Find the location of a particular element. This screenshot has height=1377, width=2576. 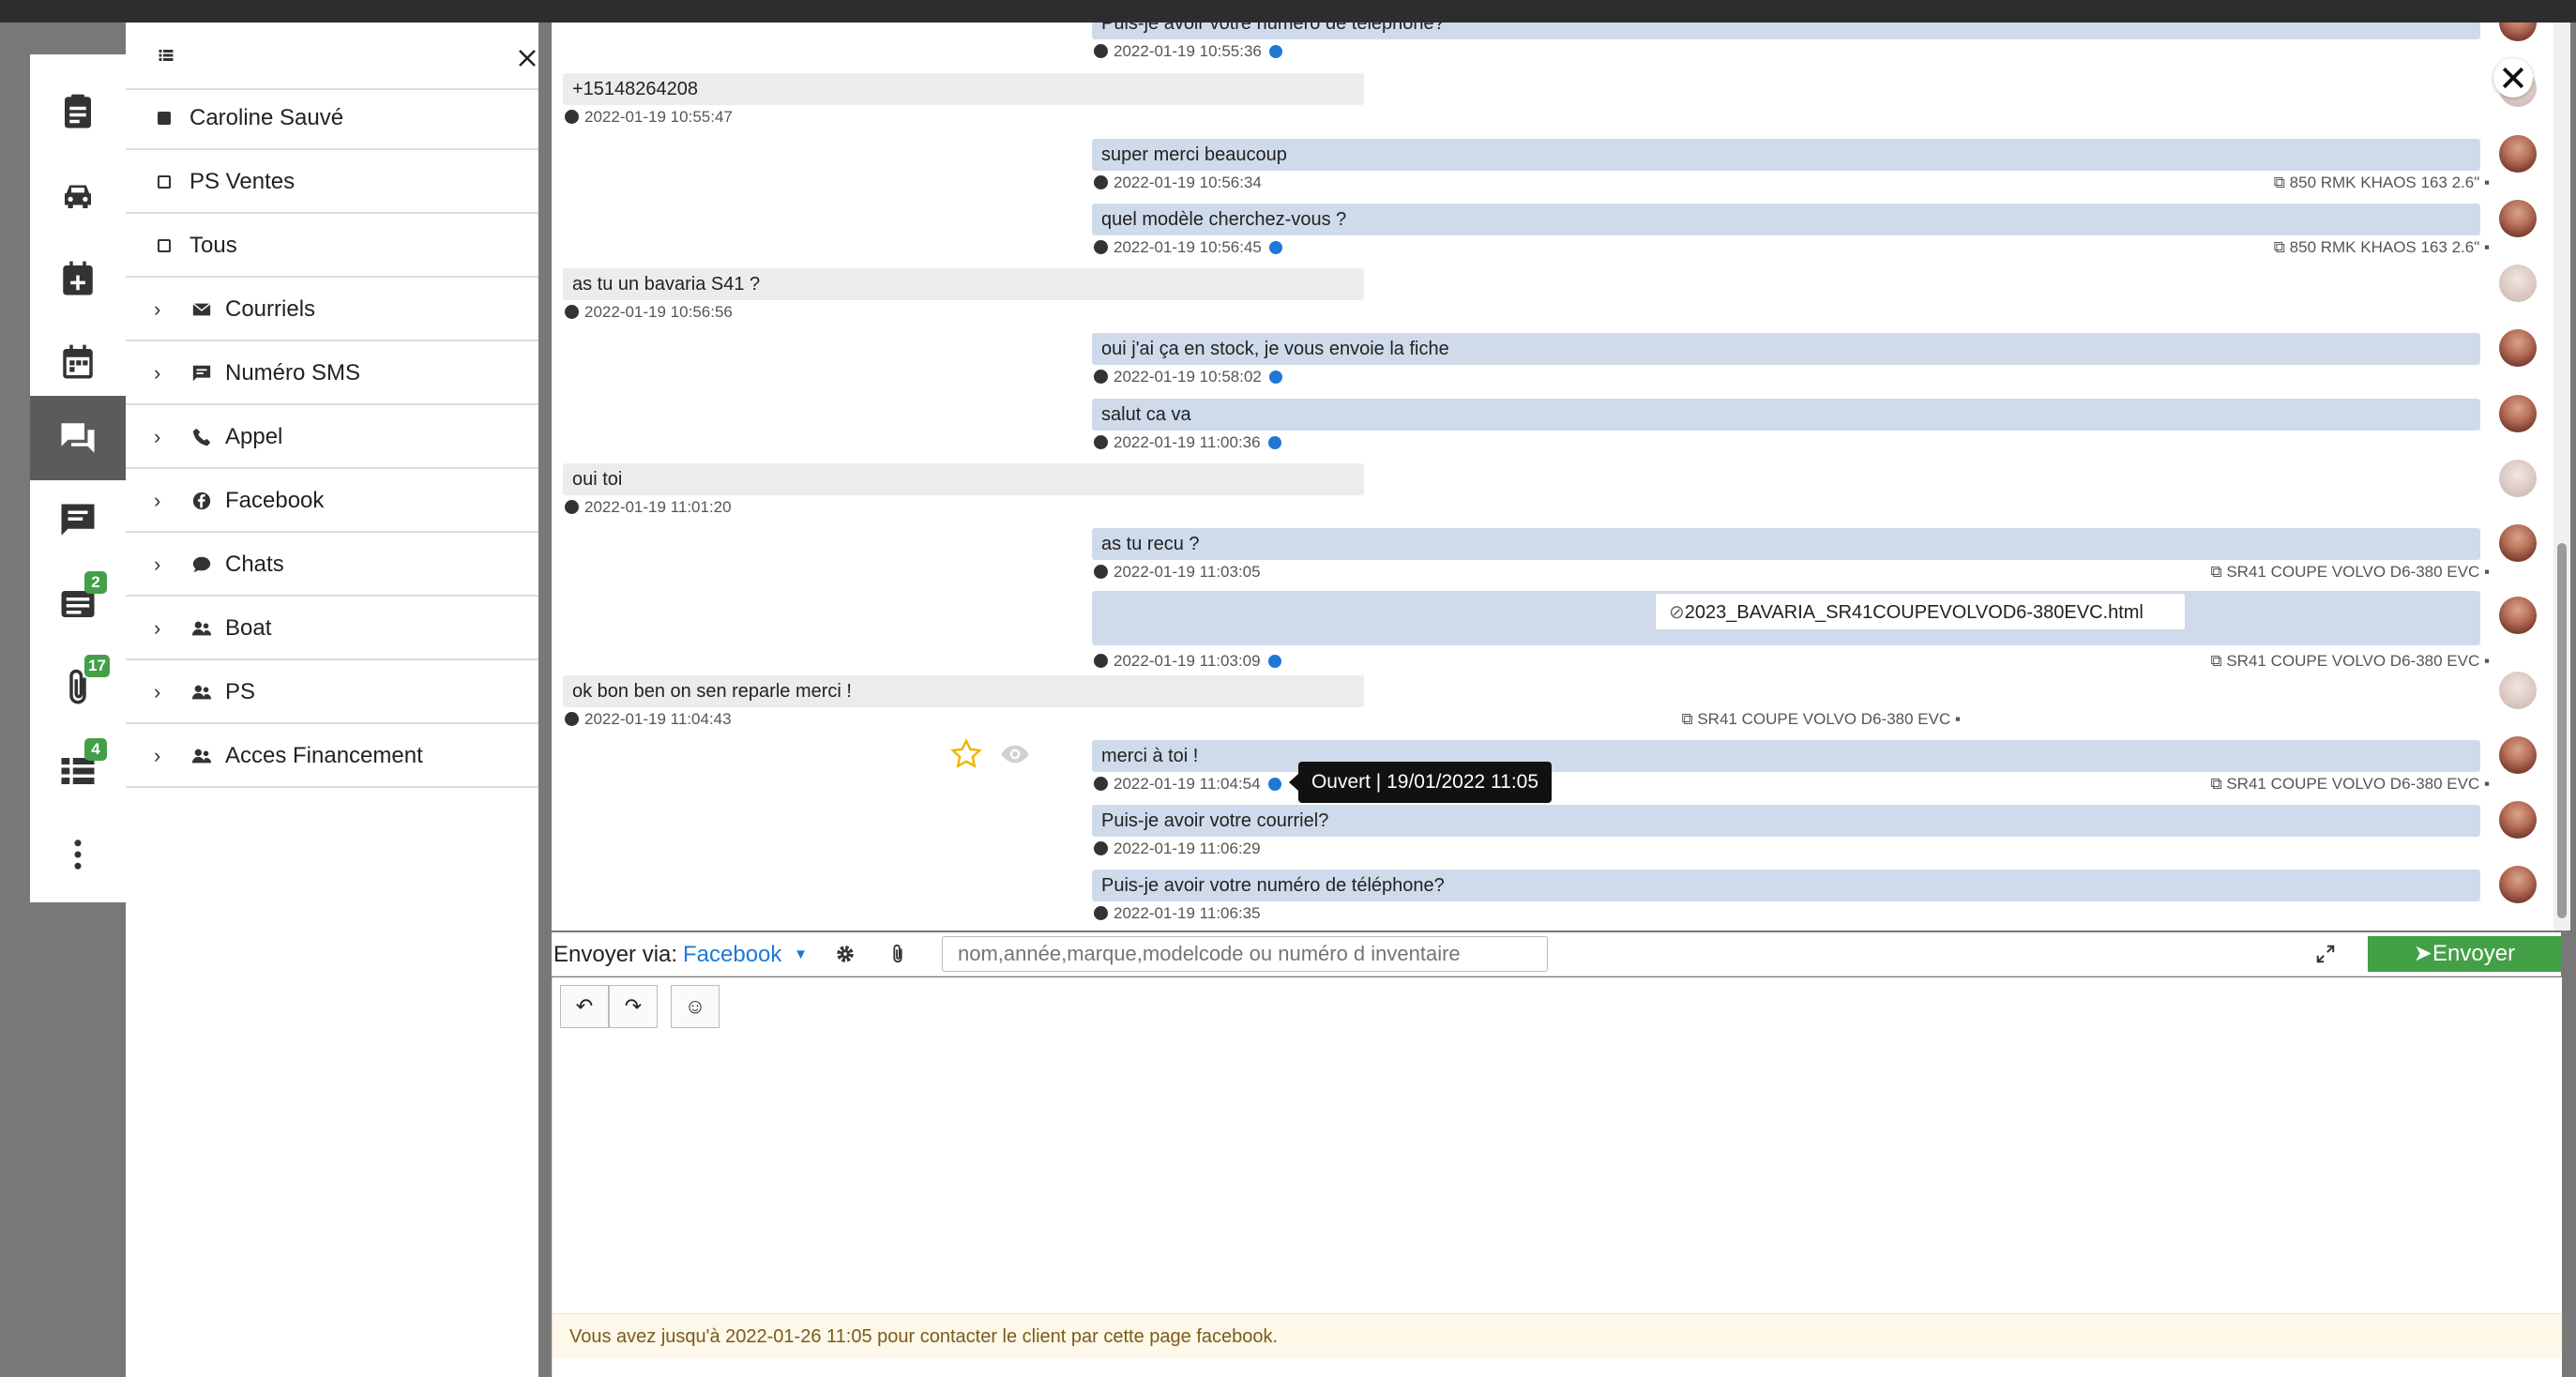

thread-scrollbar is located at coordinates (2561, 477).